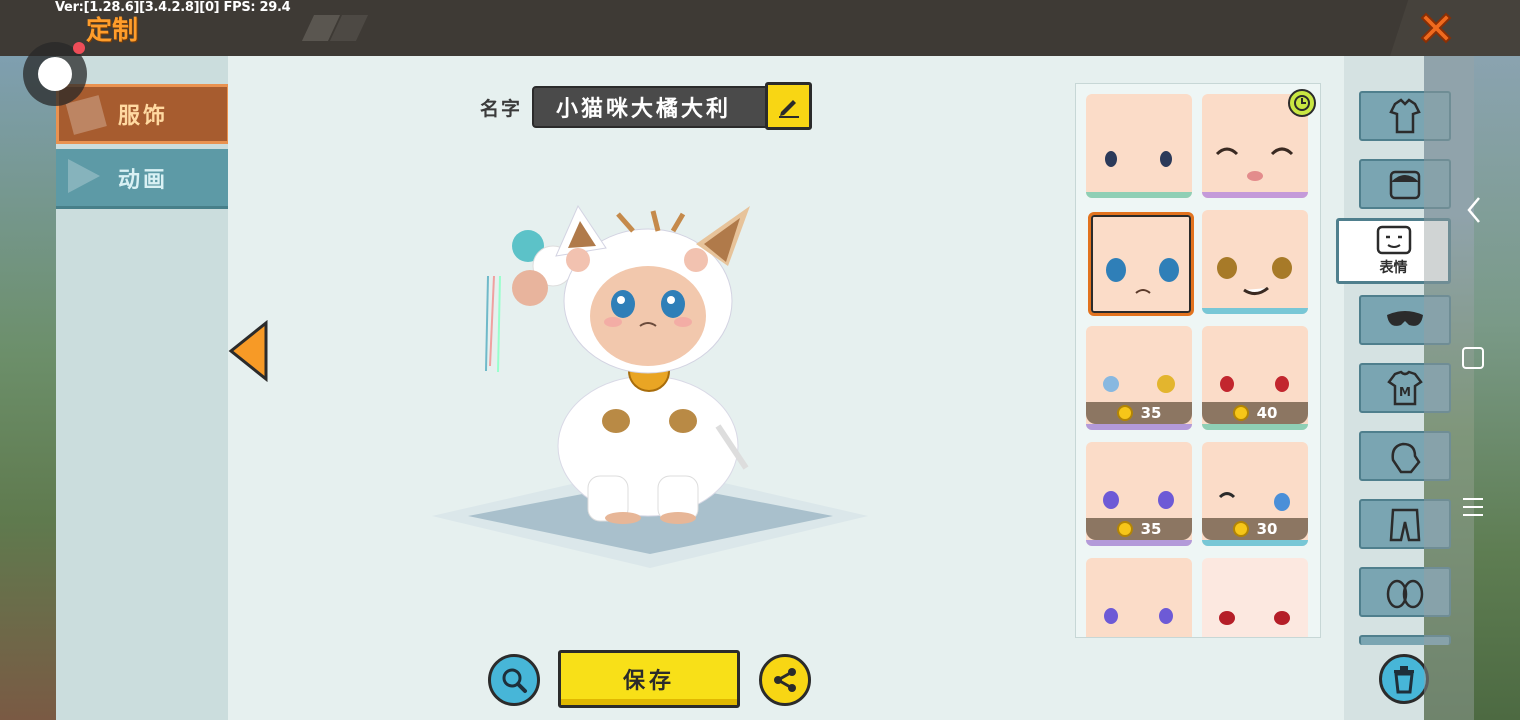 The image size is (1520, 720). I want to click on limited-time-badge, so click(1302, 103).